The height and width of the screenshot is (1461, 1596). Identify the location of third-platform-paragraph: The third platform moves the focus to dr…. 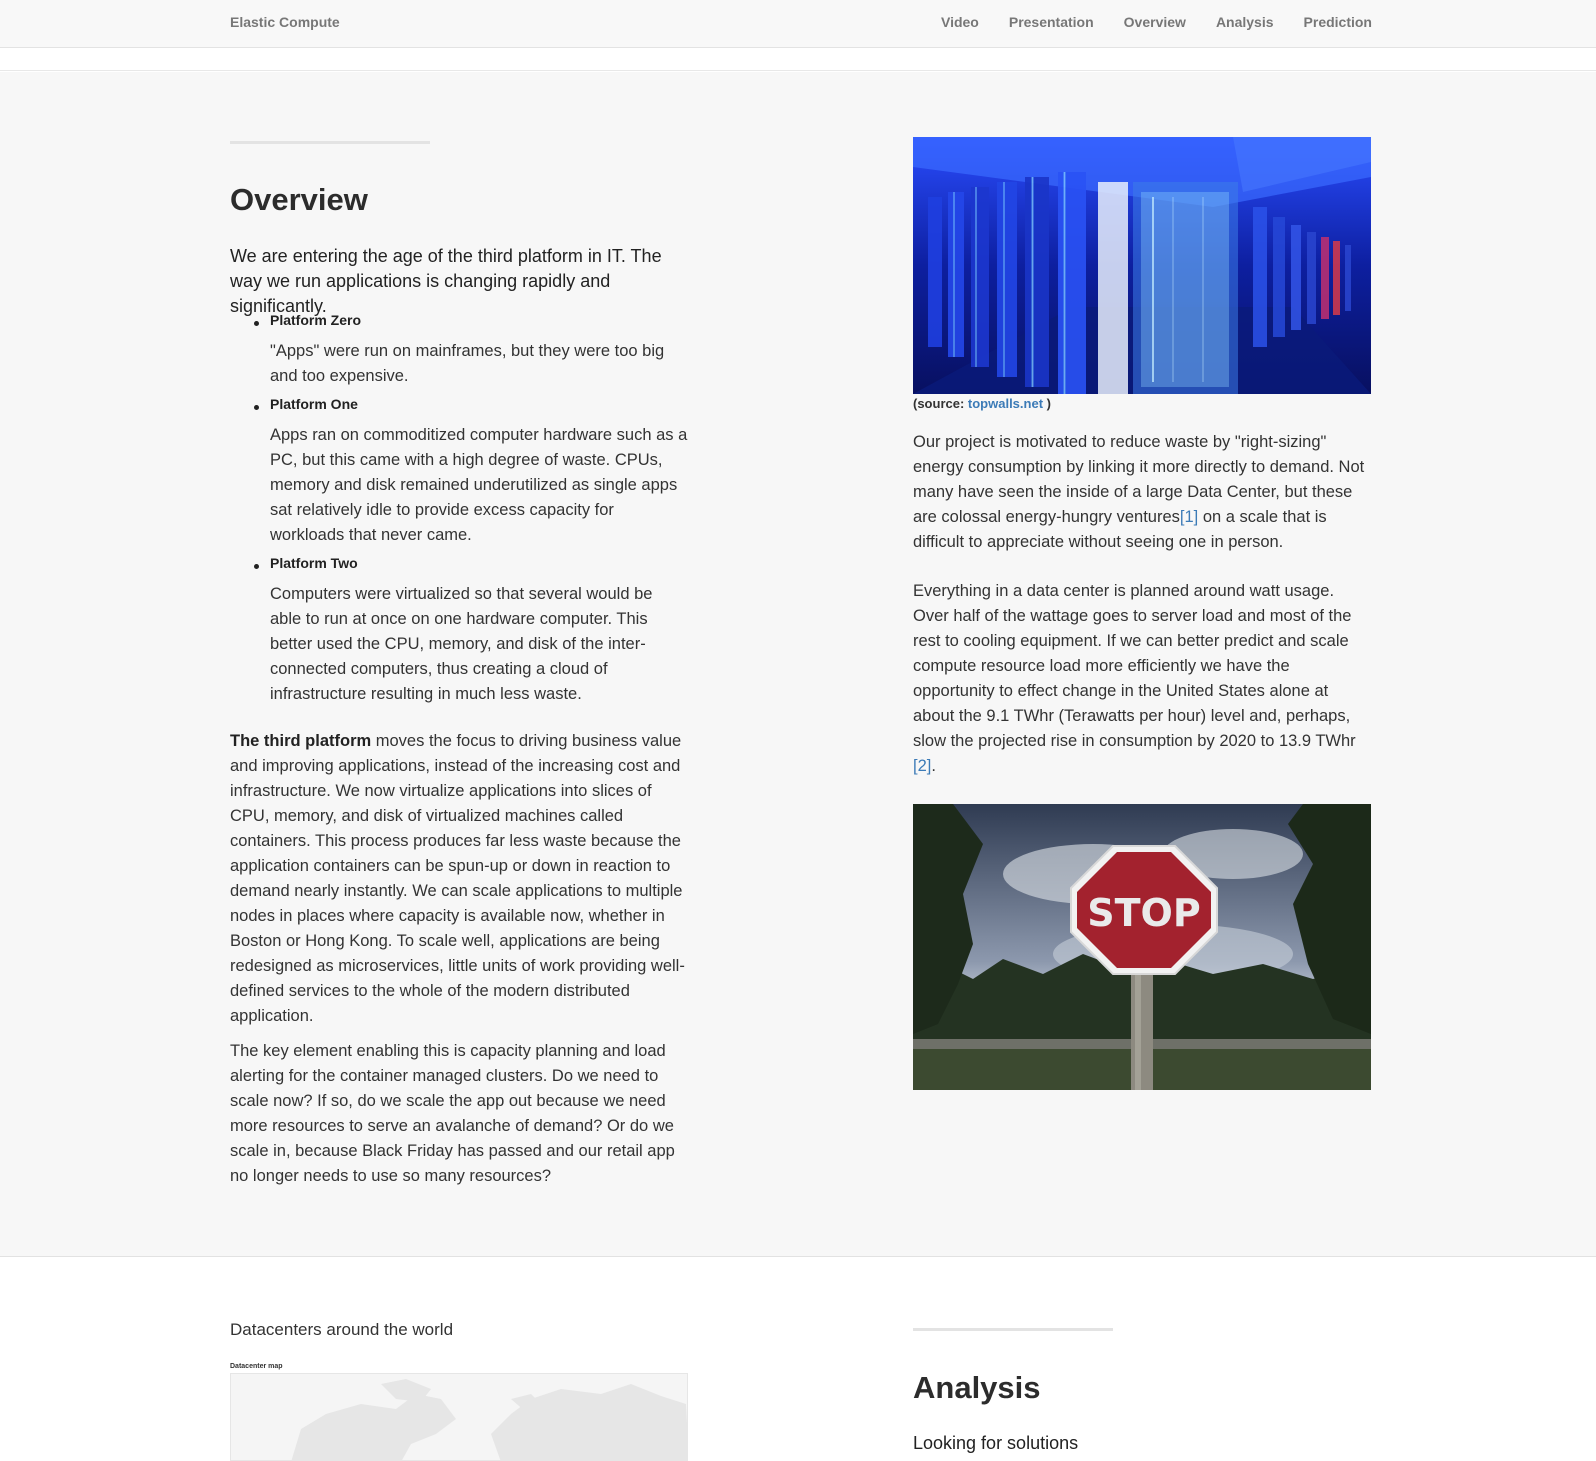
(460, 879).